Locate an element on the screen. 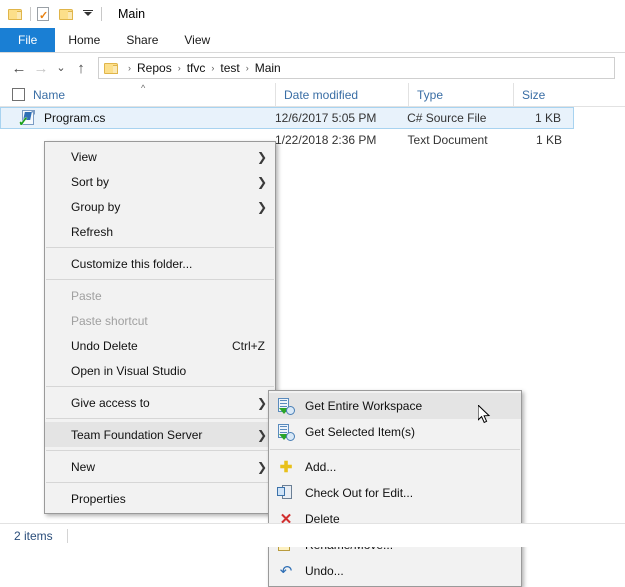 The image size is (625, 587). checkmark-icon: ✓ is located at coordinates (44, 15).